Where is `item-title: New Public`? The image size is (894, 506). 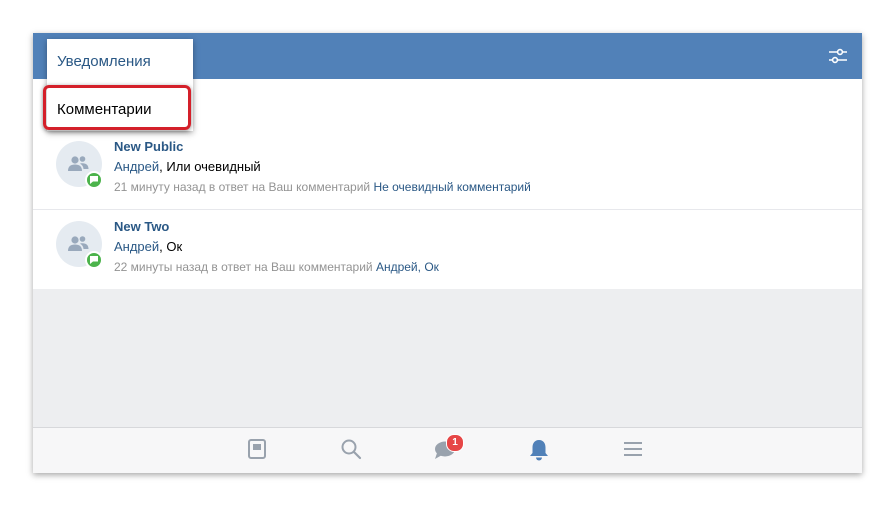
item-title: New Public is located at coordinates (148, 146).